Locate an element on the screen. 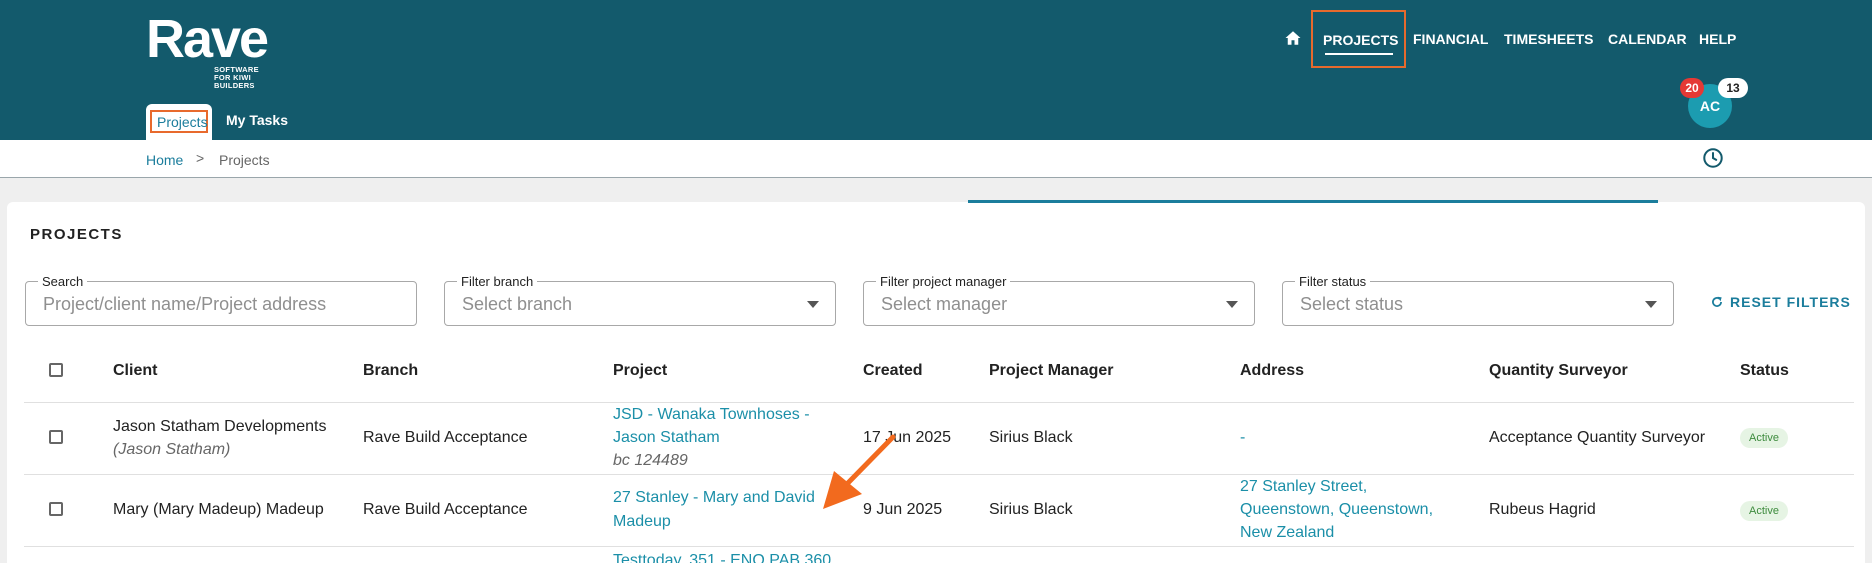  row-quantity-surveyor: Acceptance Quantity Surveyor is located at coordinates (1597, 437).